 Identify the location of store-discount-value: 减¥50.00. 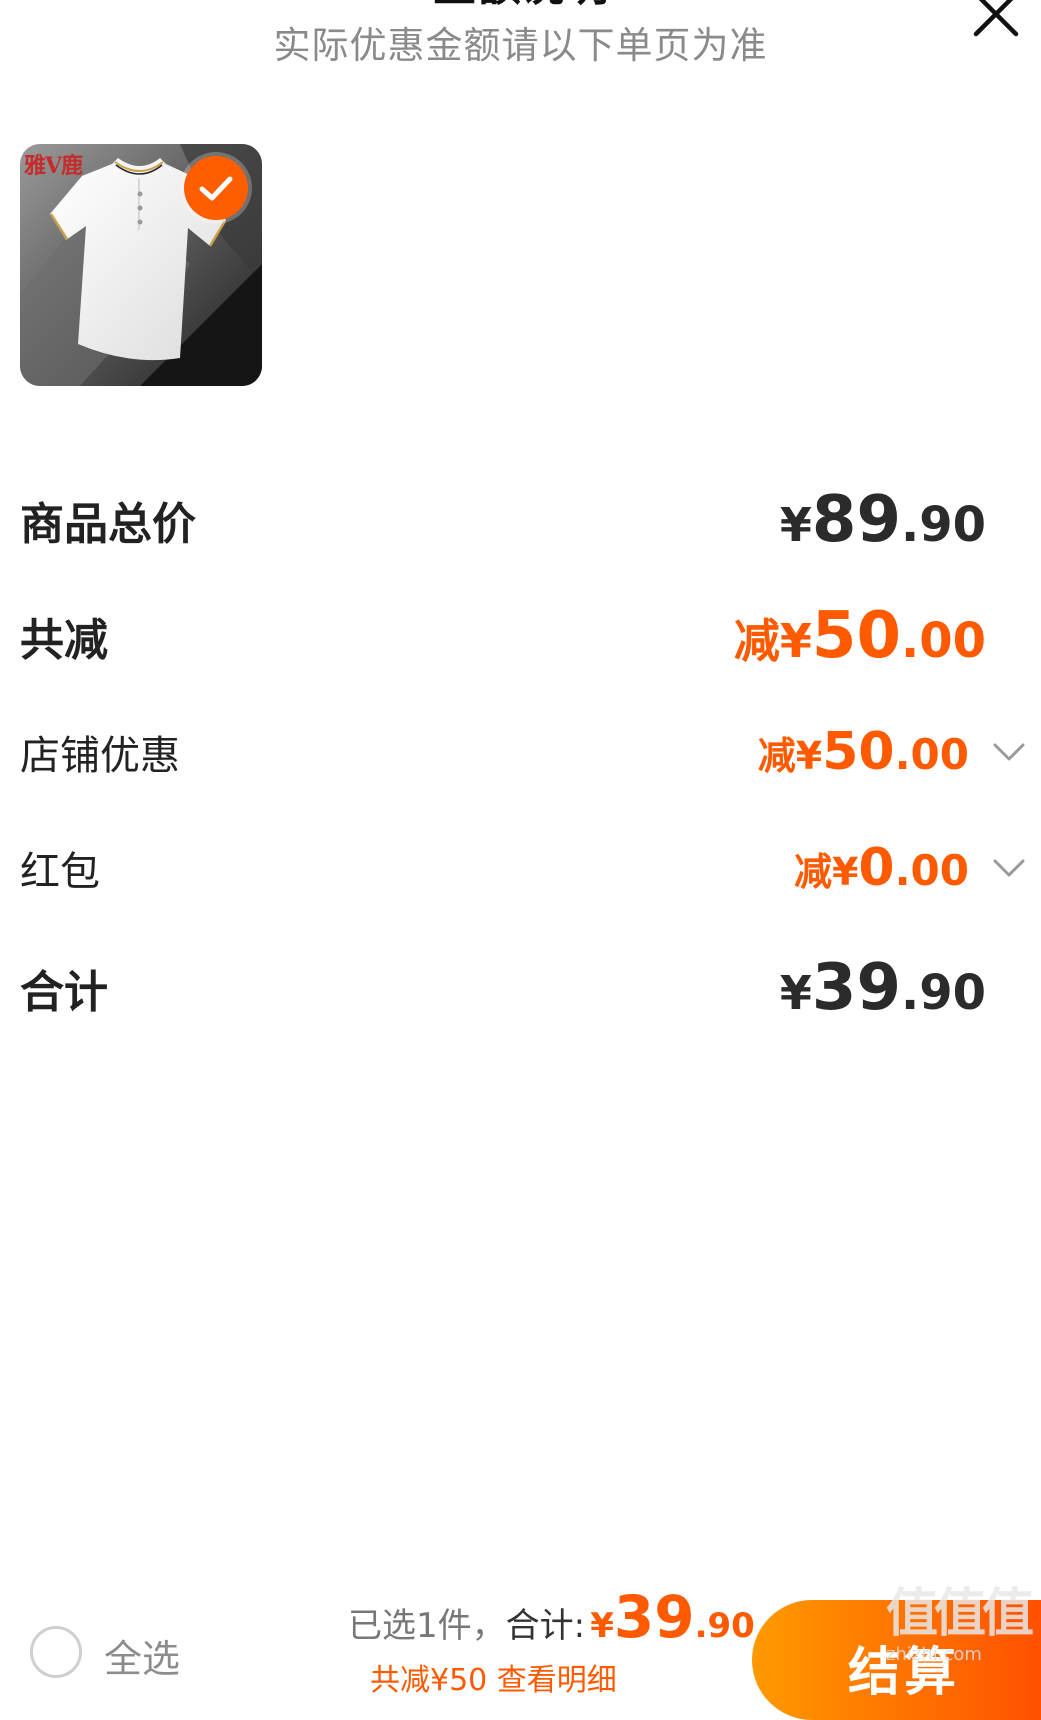
(863, 752).